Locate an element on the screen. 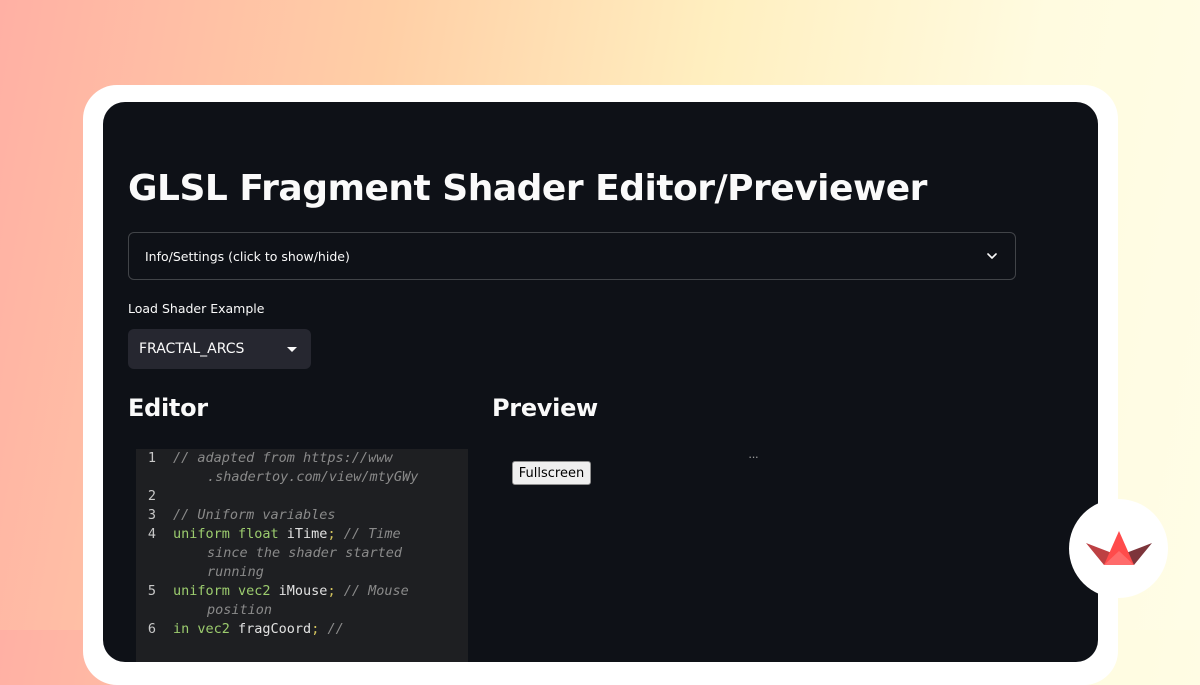 The image size is (1200, 685). code-token: iTime is located at coordinates (307, 534).